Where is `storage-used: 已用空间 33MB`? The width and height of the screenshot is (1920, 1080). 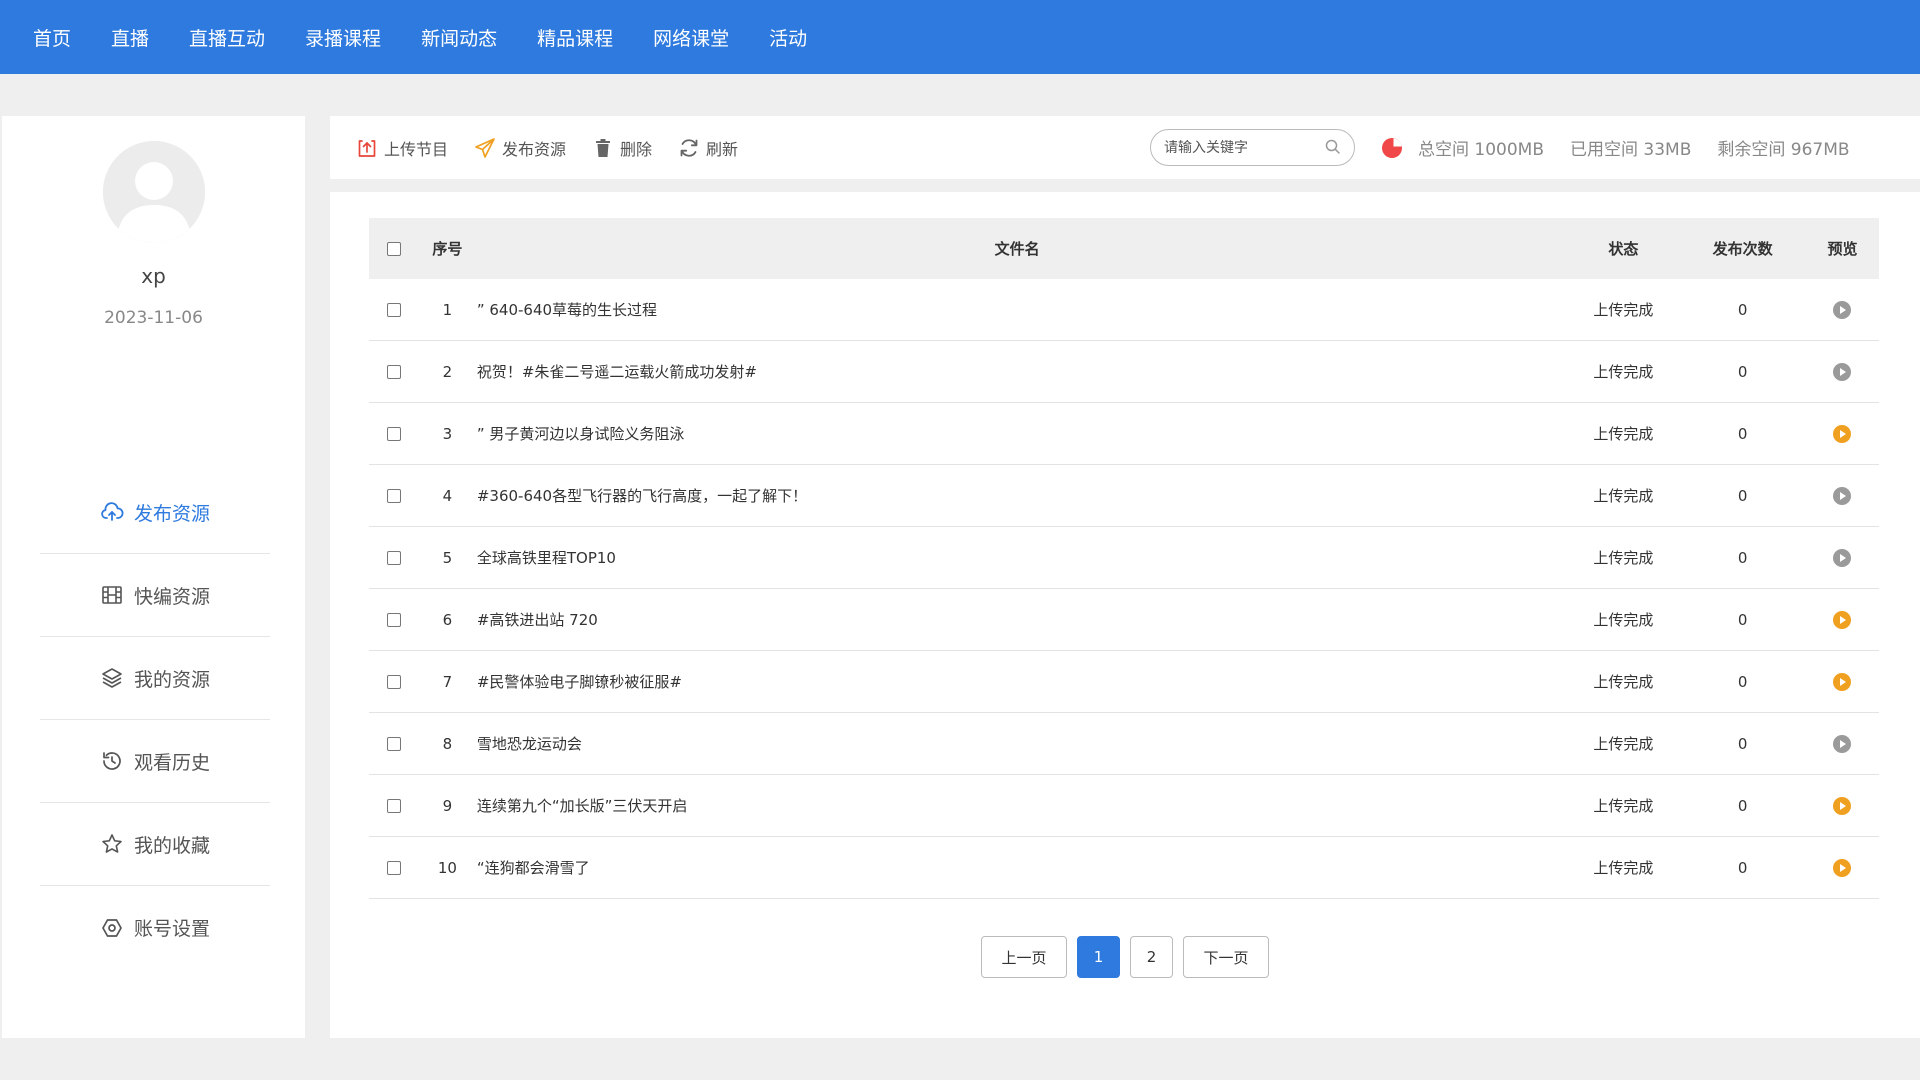 storage-used: 已用空间 33MB is located at coordinates (1631, 150).